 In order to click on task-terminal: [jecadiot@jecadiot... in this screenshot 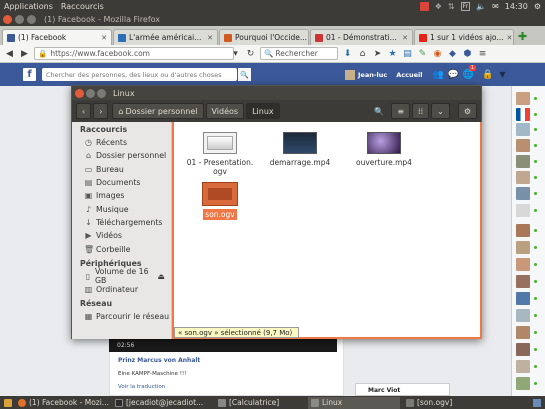, I will do `click(162, 403)`.